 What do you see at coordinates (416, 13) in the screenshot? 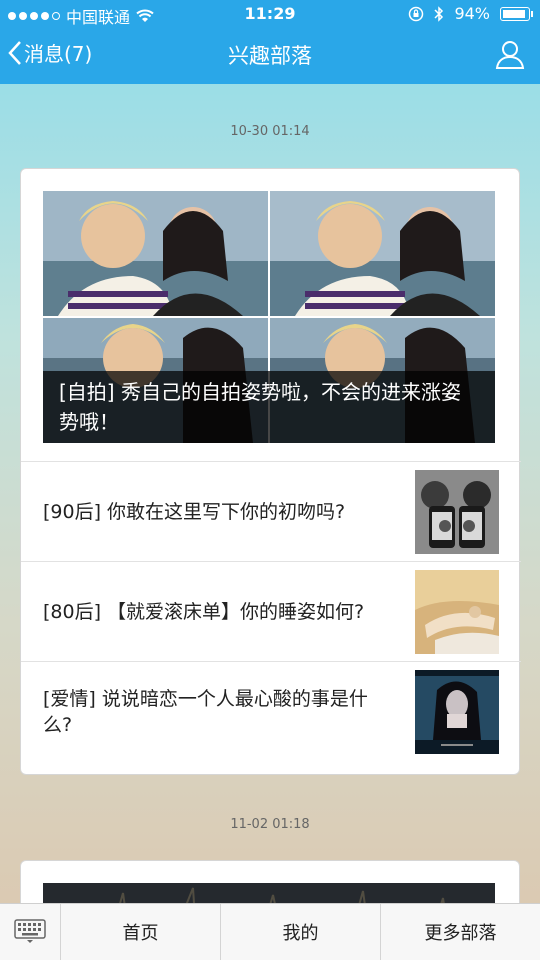
I see `rotation-lock-icon` at bounding box center [416, 13].